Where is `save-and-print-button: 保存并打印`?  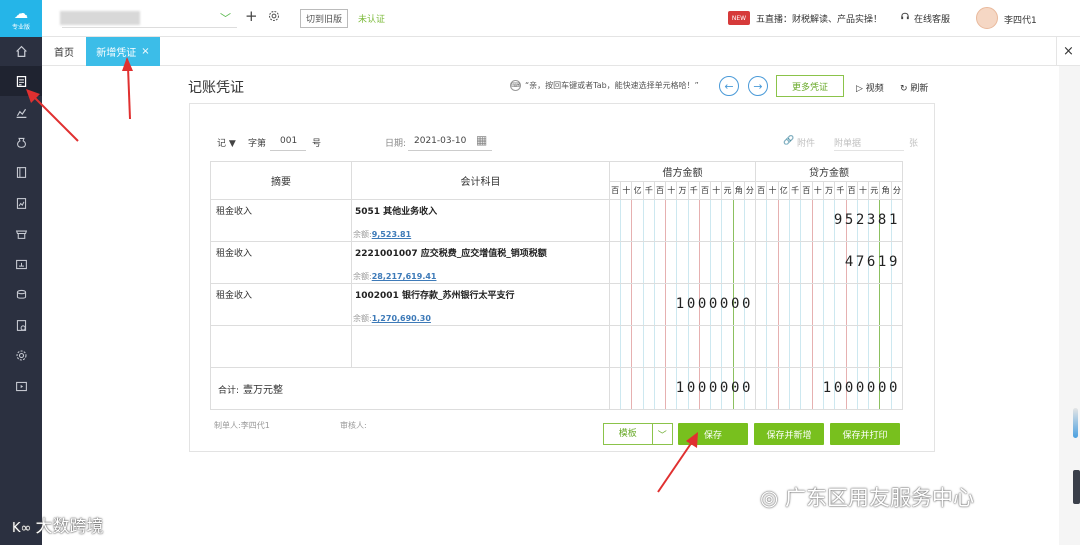
save-and-print-button: 保存并打印 is located at coordinates (865, 434).